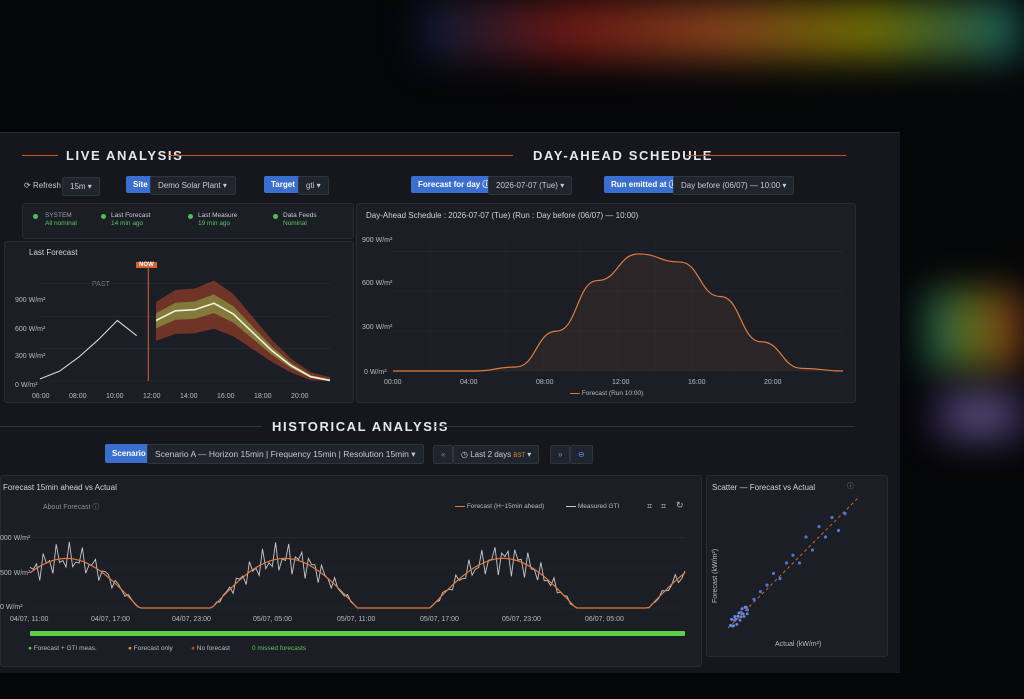 Image resolution: width=1024 pixels, height=699 pixels. What do you see at coordinates (150, 648) in the screenshot?
I see `legend-forecast-only: ● Forecast only` at bounding box center [150, 648].